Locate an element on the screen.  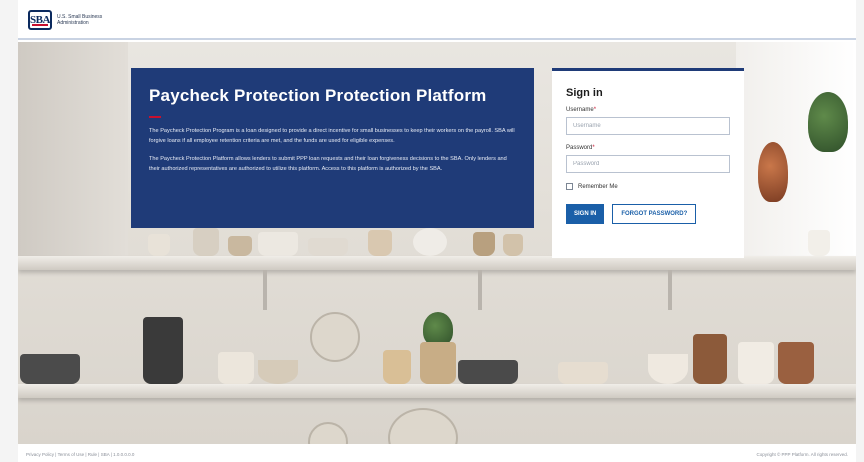
forgot-password-button: FORGOT PASSWORD? is located at coordinates (654, 214).